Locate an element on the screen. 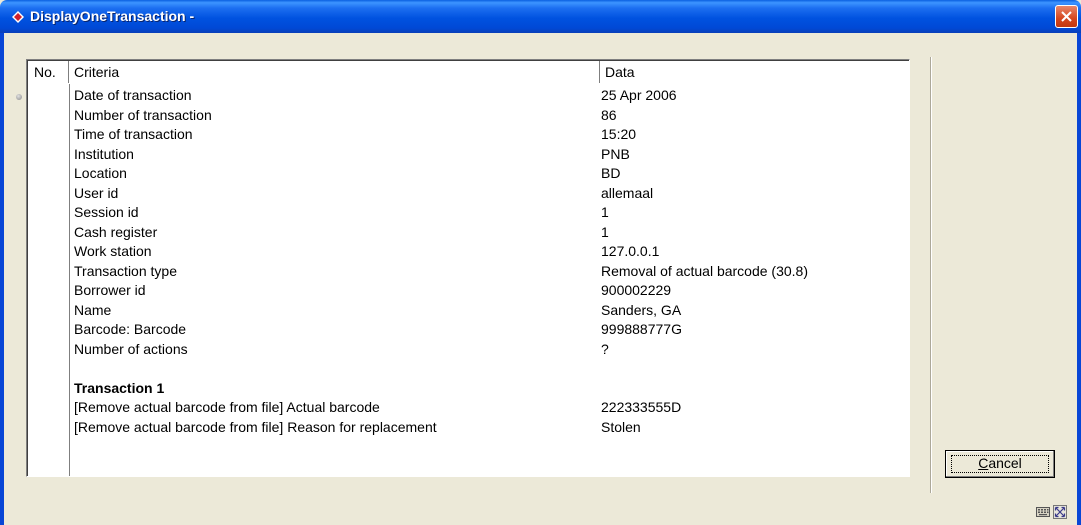  criteria-cell: Work station is located at coordinates (113, 251).